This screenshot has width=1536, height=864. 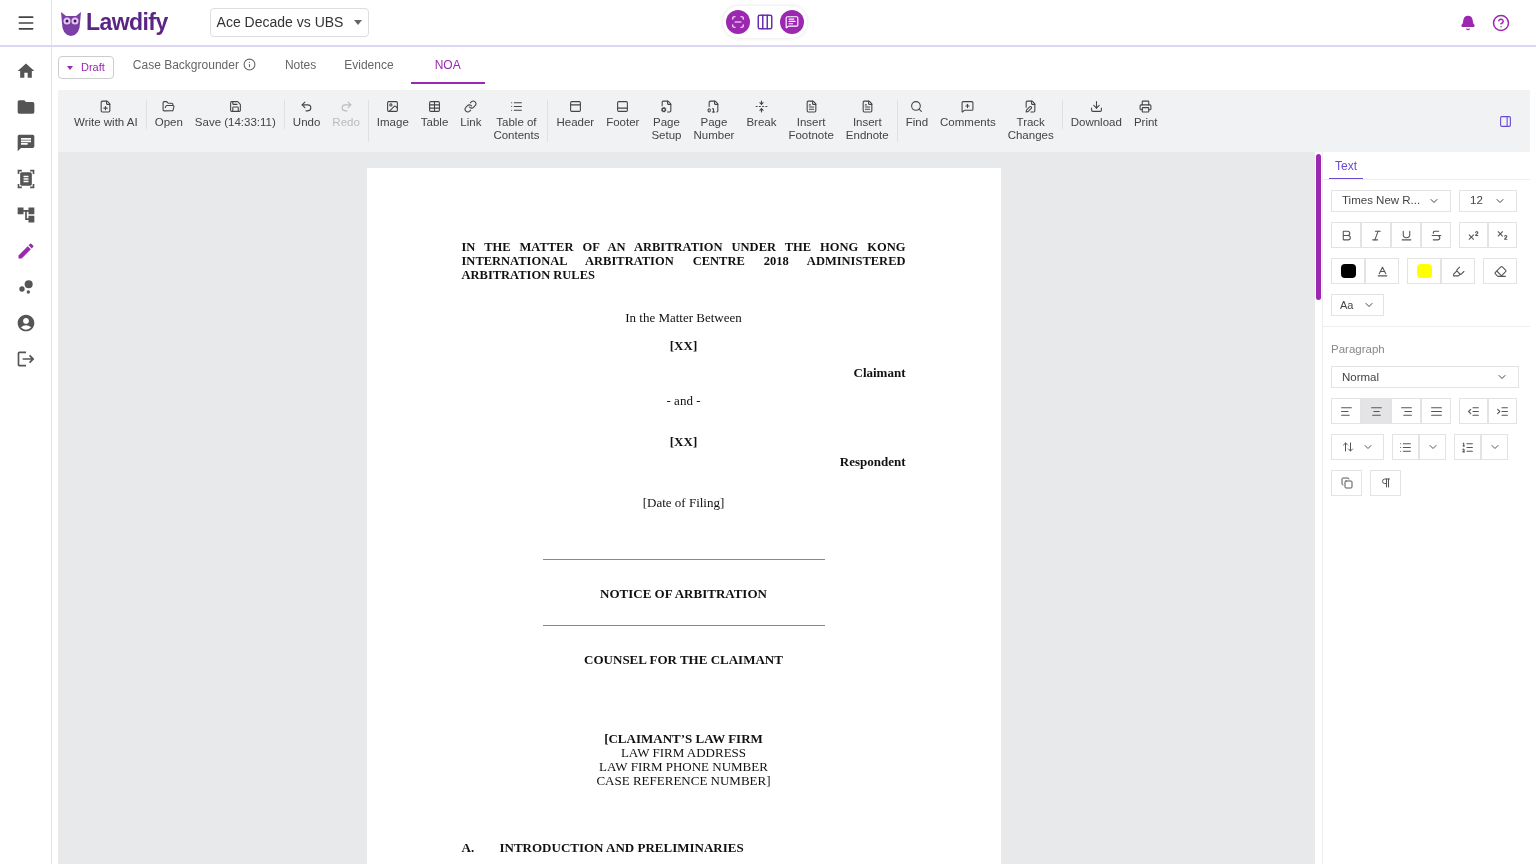 I want to click on toolbar-button: Insert Endnote, so click(x=867, y=121).